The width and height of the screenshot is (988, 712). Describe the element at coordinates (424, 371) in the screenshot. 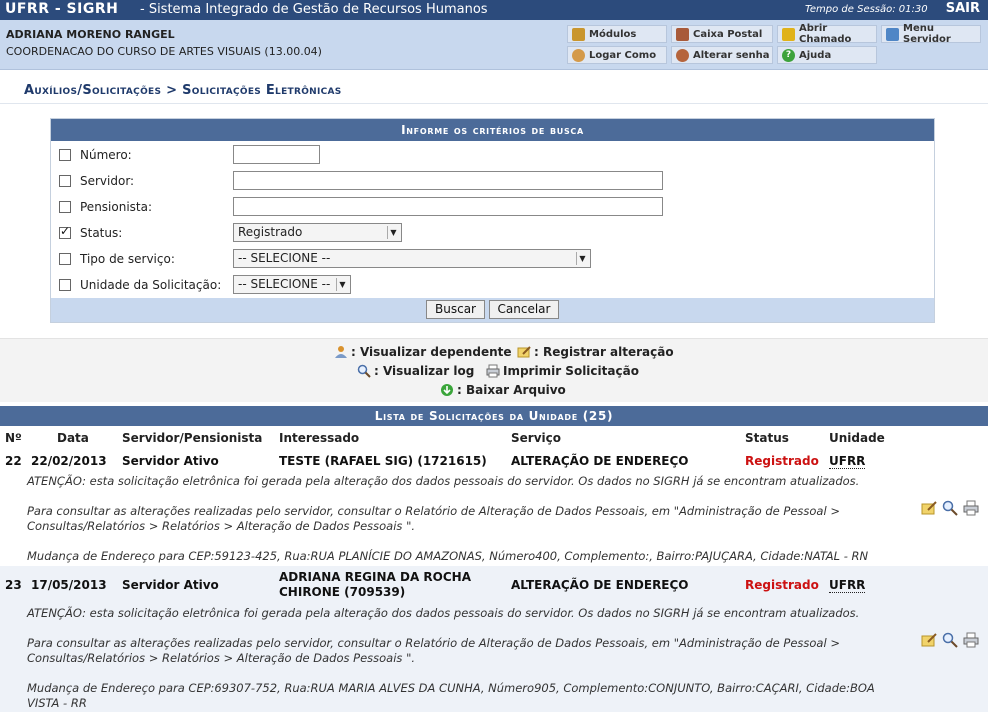

I see `legend-visualizar-log-label: : Visualizar log` at that location.